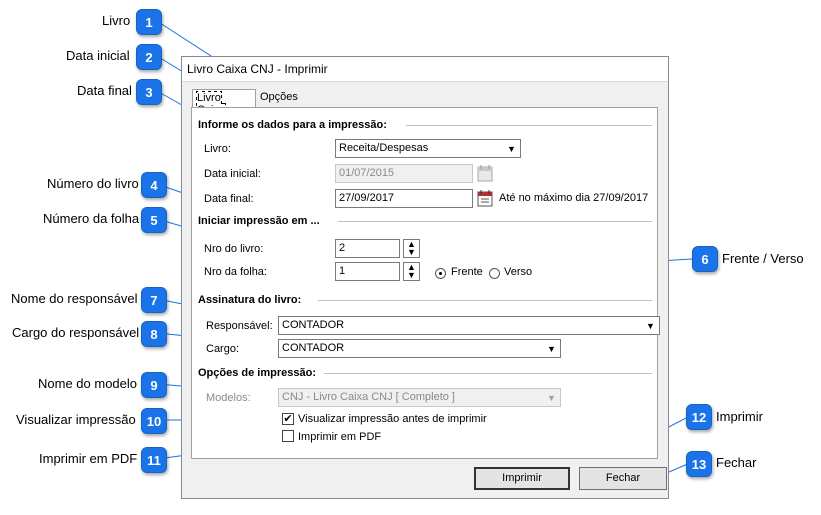 Image resolution: width=821 pixels, height=515 pixels. Describe the element at coordinates (574, 198) in the screenshot. I see `data-final-hint: Até no máximo dia 27/09/2017` at that location.